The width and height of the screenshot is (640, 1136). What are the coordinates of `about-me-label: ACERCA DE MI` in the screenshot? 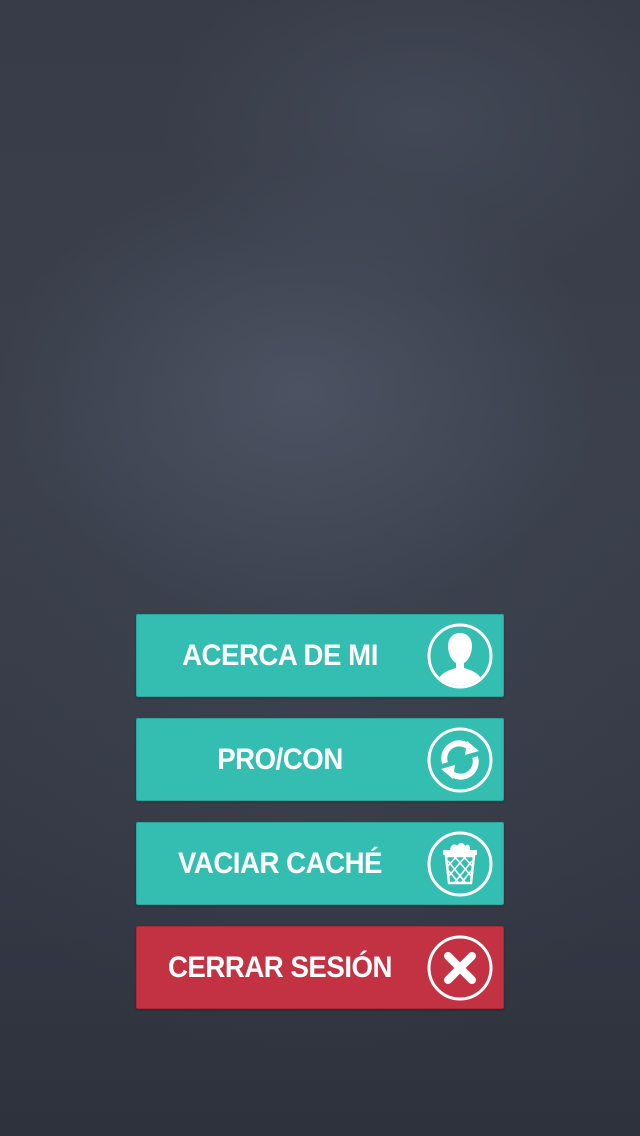 It's located at (280, 655).